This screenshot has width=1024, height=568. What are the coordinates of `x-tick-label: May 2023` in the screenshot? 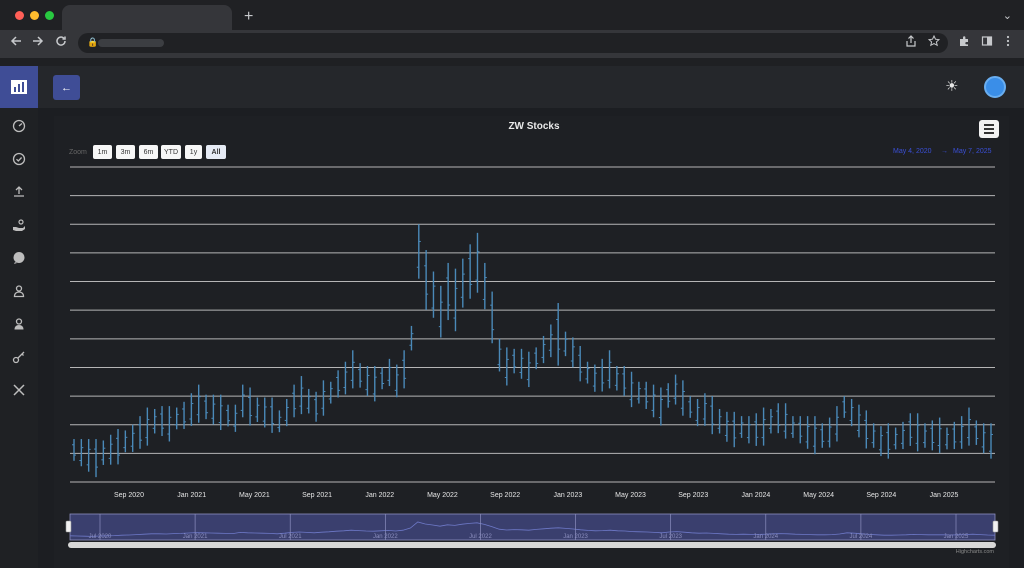 It's located at (630, 495).